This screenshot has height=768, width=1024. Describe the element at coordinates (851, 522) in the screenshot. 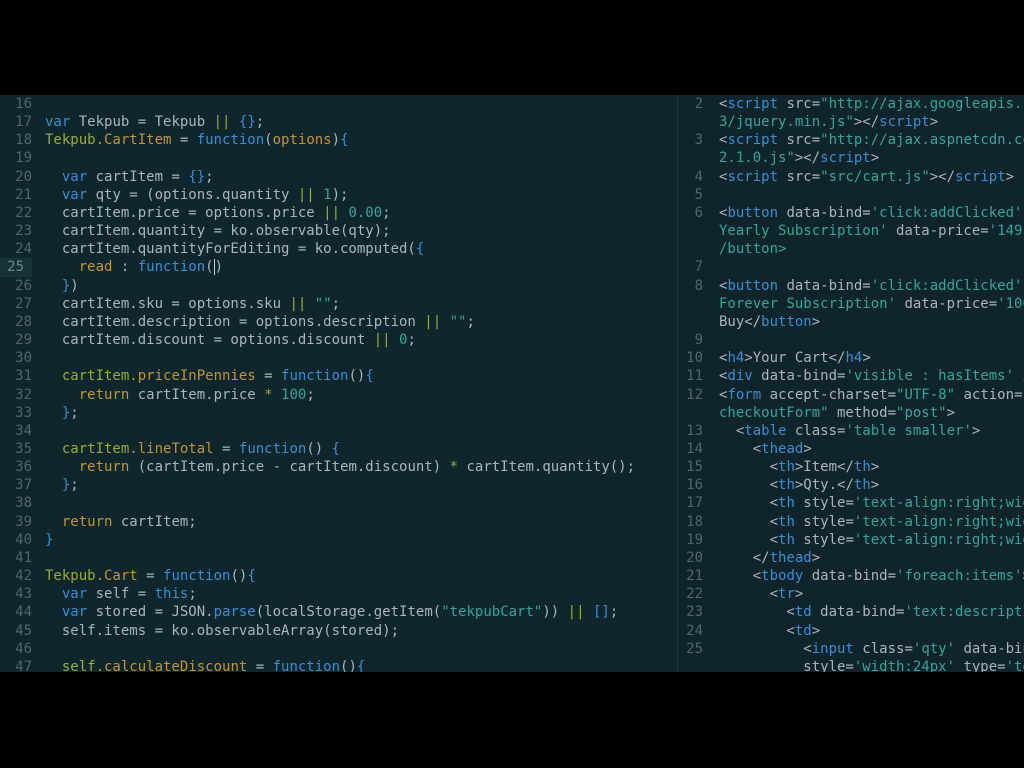

I see `code-line: 18 <th style='text-align:right;width` at that location.